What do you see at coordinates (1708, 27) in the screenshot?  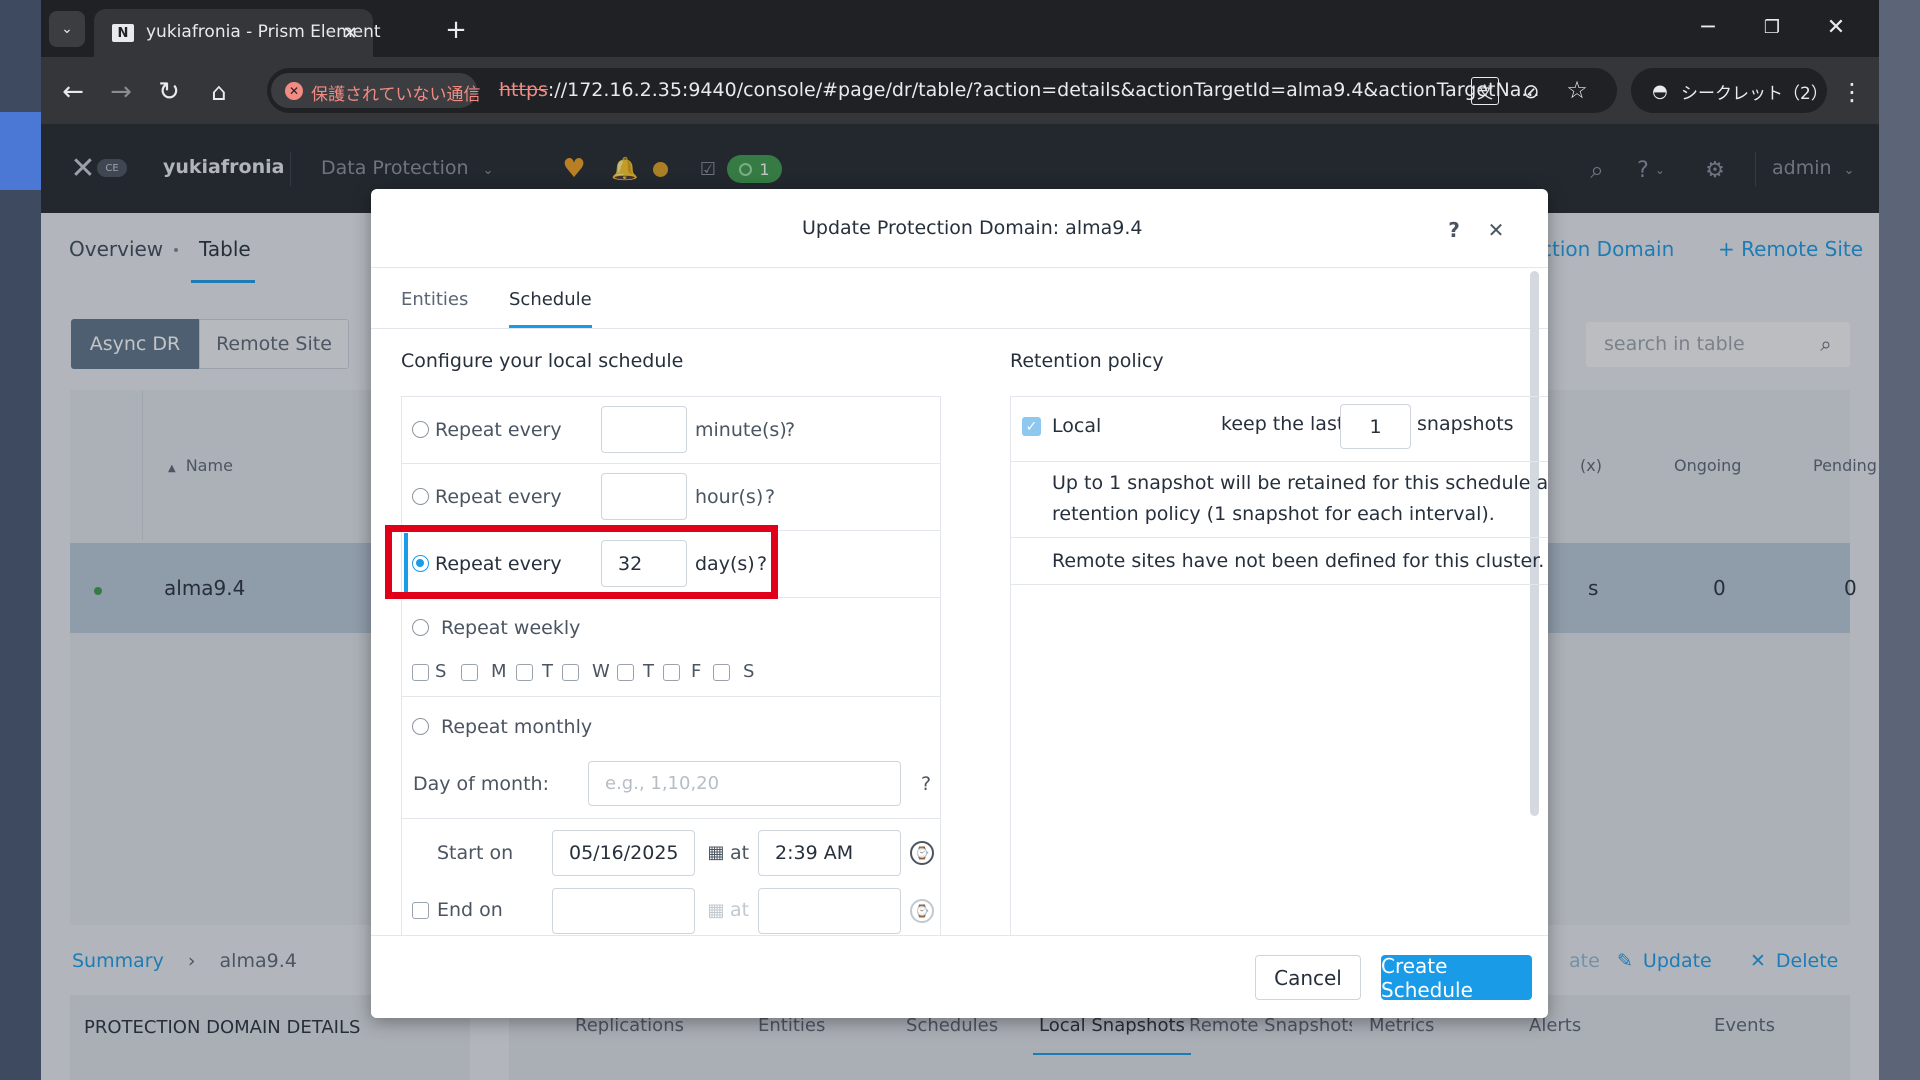 I see `minimize-icon: ─` at bounding box center [1708, 27].